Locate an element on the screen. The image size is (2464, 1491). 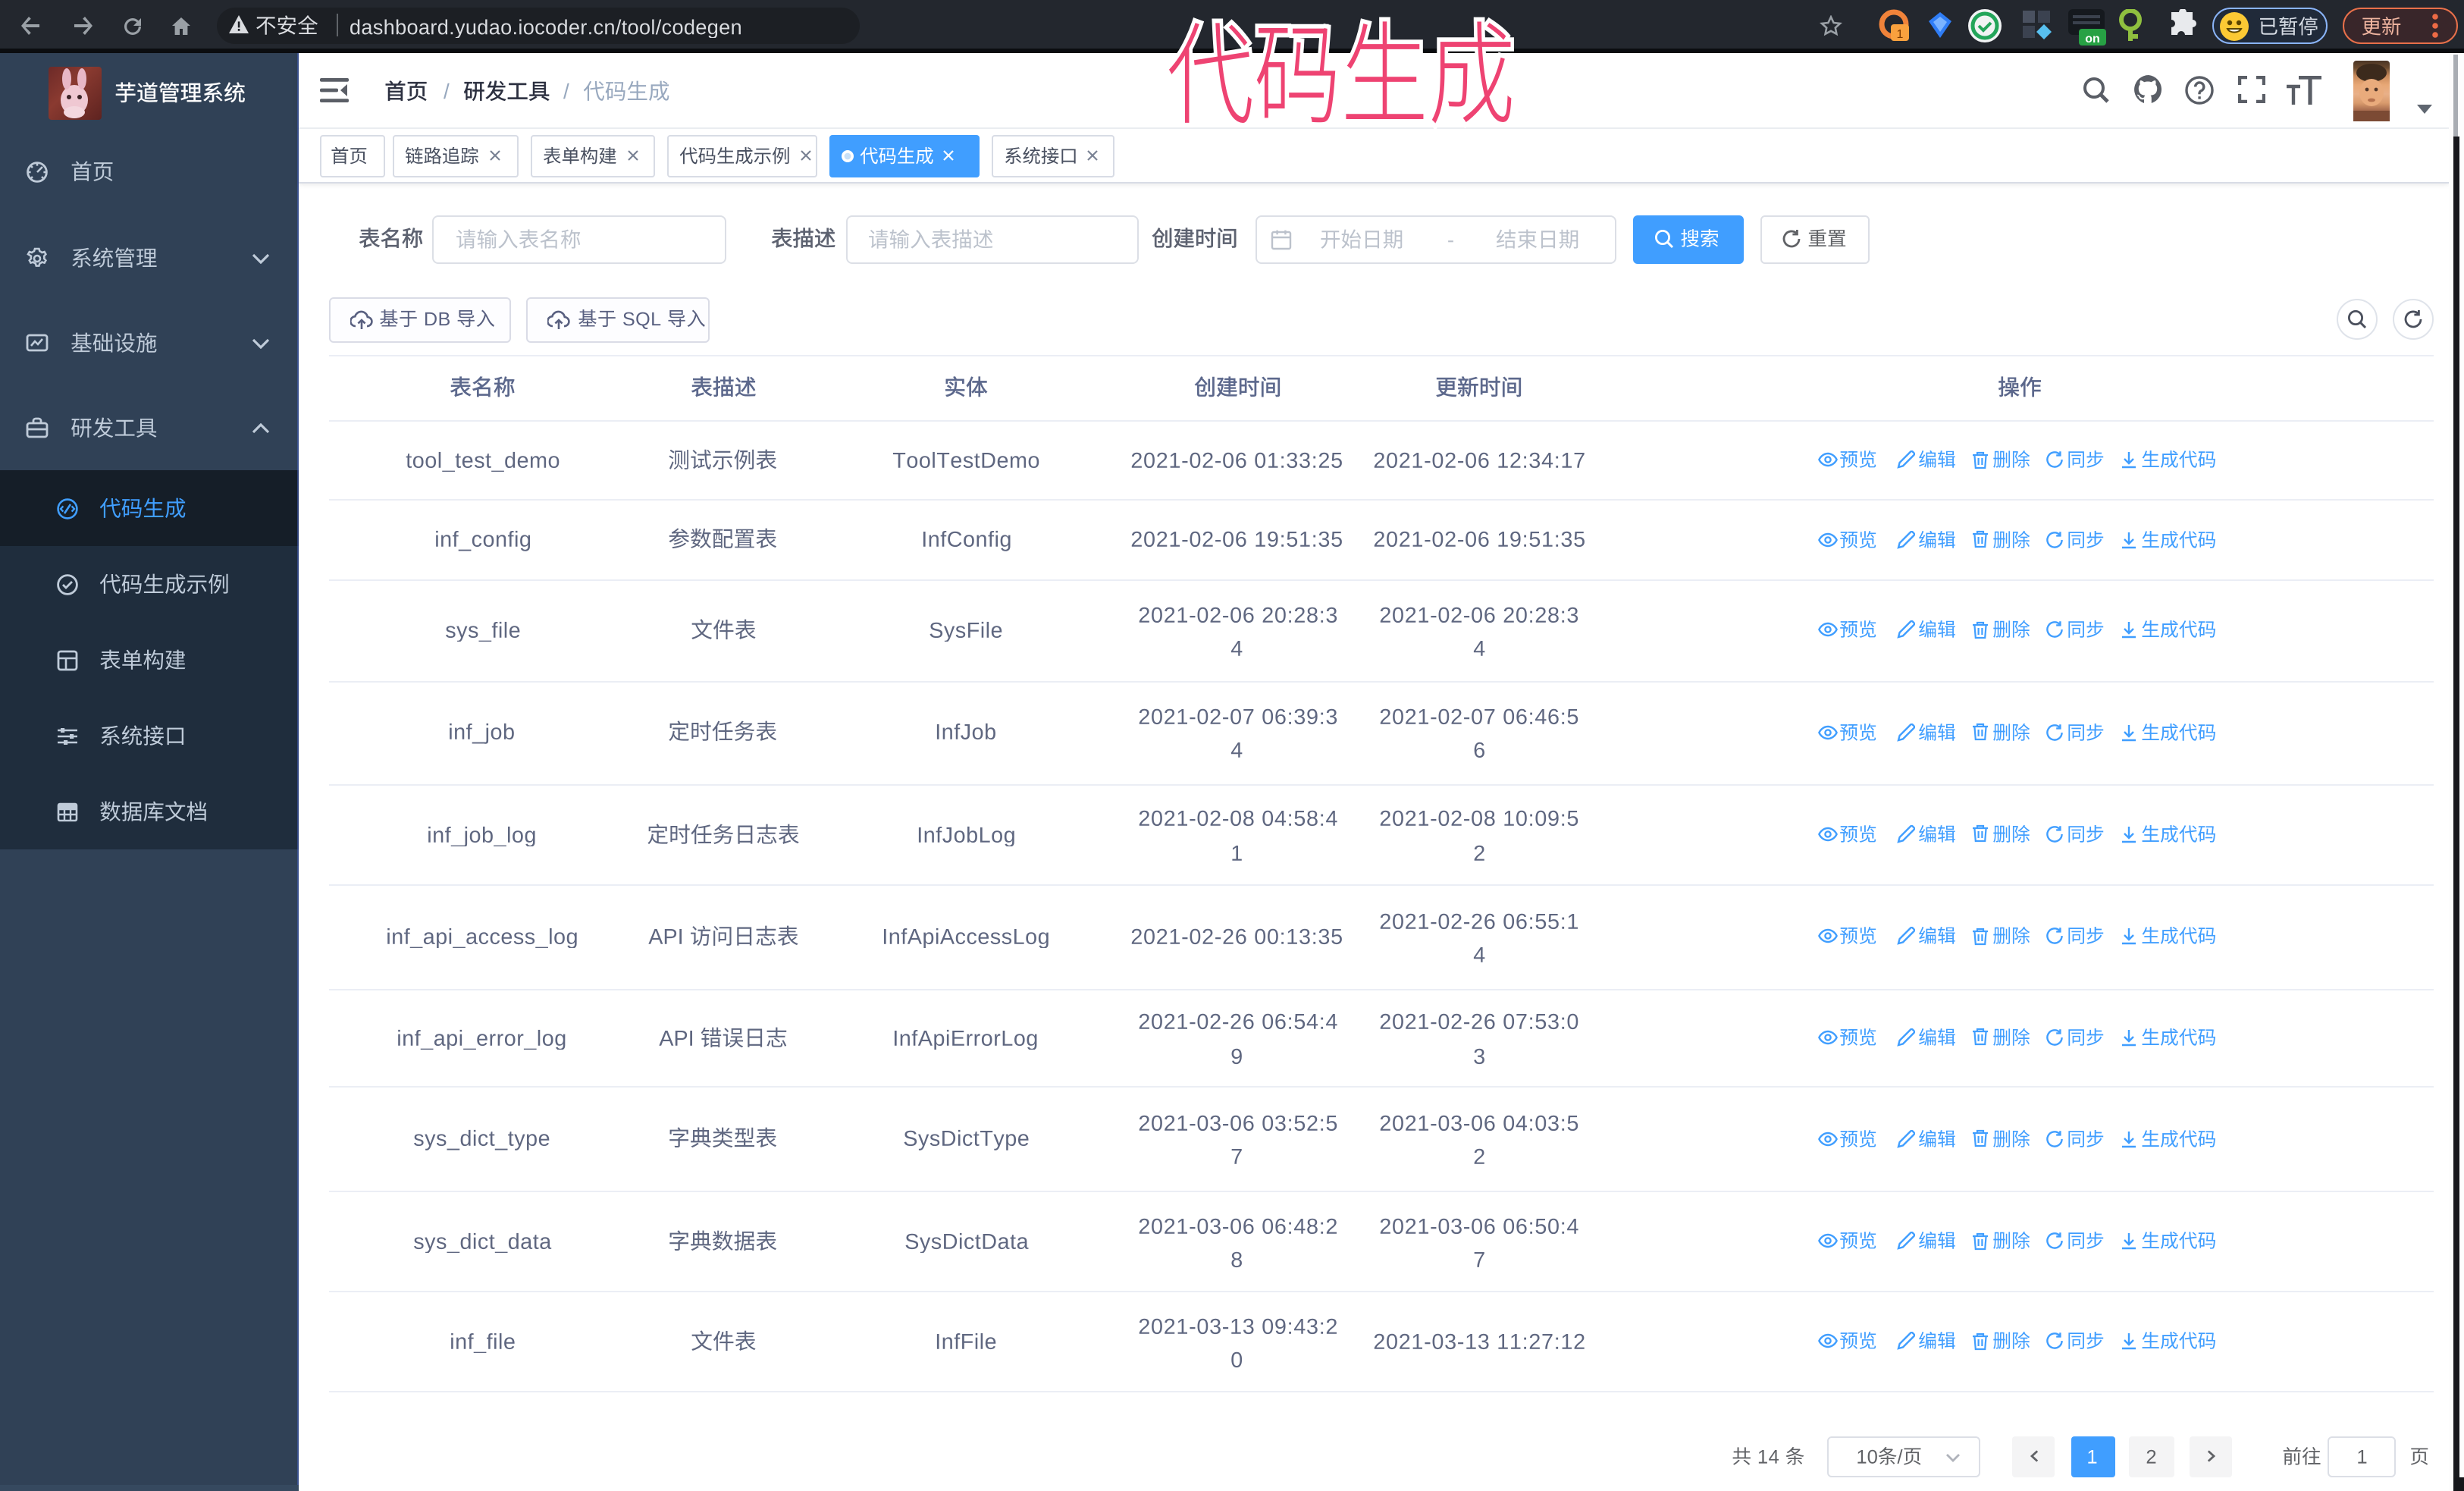
svg-text: 1 is located at coordinates (1900, 34).